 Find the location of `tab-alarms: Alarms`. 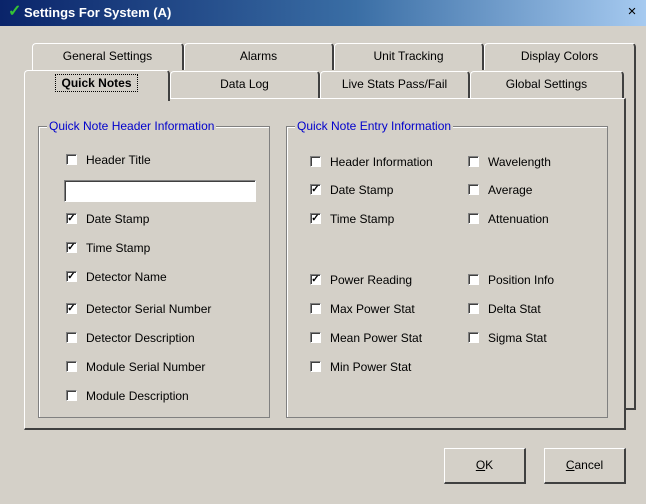

tab-alarms: Alarms is located at coordinates (259, 56).